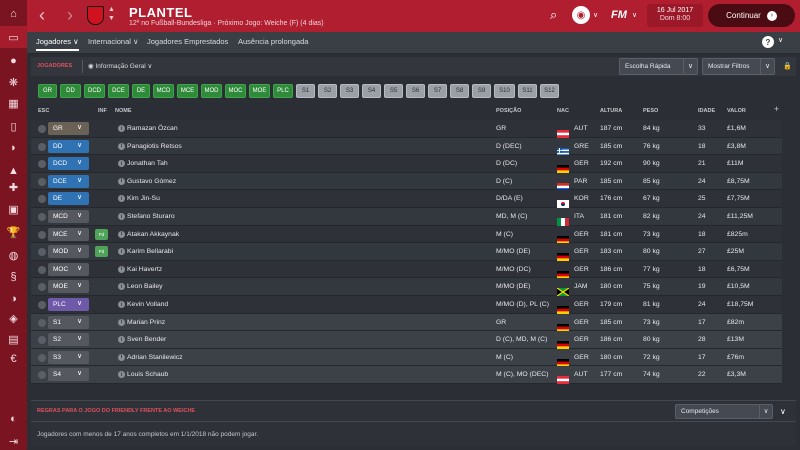  I want to click on training-icon: ✚, so click(13, 187).